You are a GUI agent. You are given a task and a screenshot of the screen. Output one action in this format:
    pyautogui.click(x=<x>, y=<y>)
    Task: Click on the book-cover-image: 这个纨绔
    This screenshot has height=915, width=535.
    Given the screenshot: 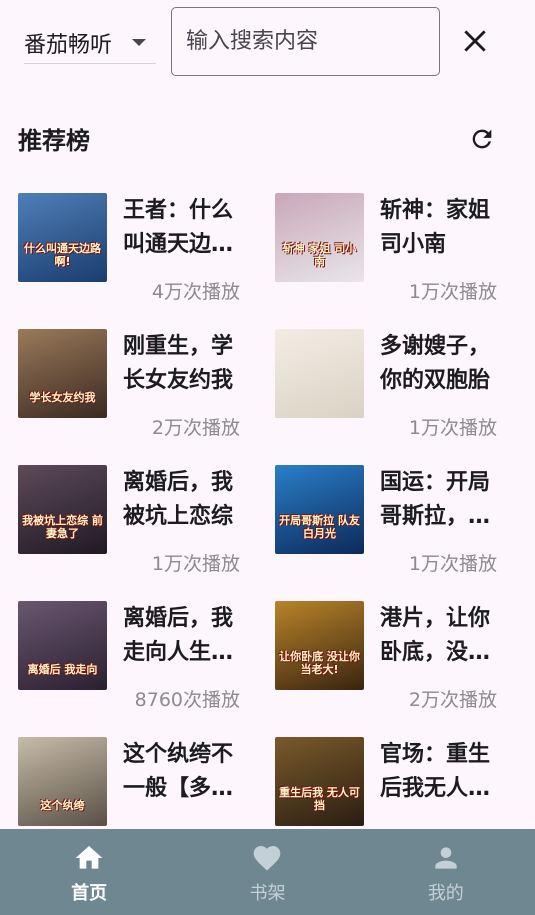 What is the action you would take?
    pyautogui.click(x=62, y=781)
    